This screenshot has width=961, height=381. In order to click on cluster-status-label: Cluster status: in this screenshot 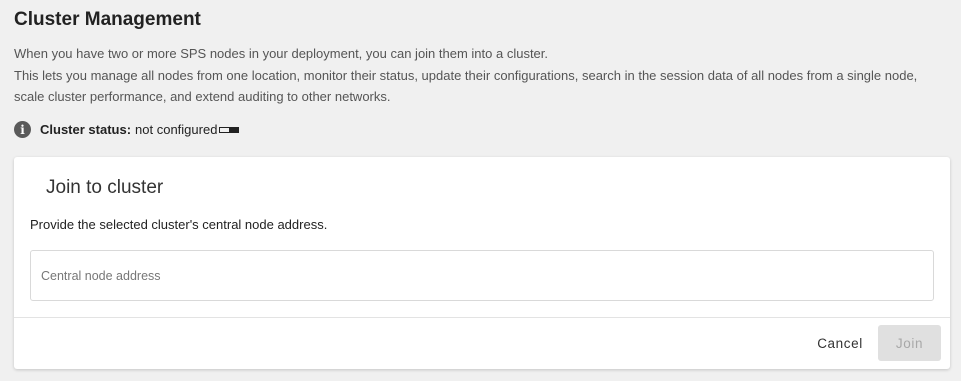, I will do `click(86, 129)`.